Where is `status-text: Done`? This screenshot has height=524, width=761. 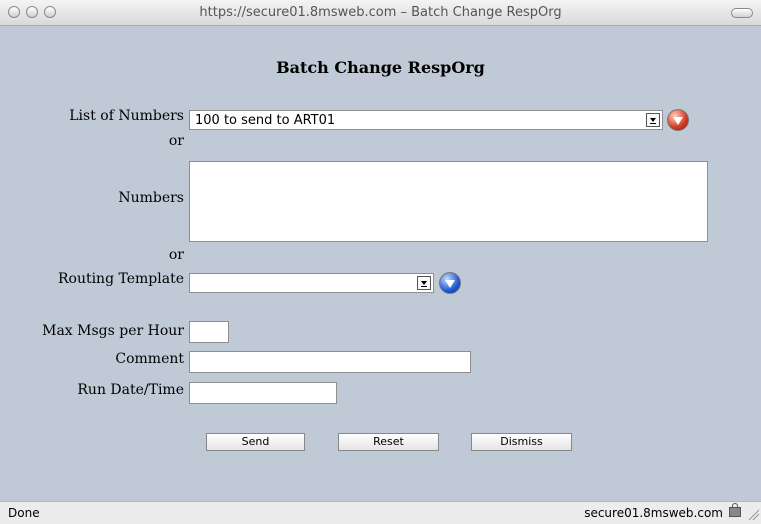 status-text: Done is located at coordinates (24, 513).